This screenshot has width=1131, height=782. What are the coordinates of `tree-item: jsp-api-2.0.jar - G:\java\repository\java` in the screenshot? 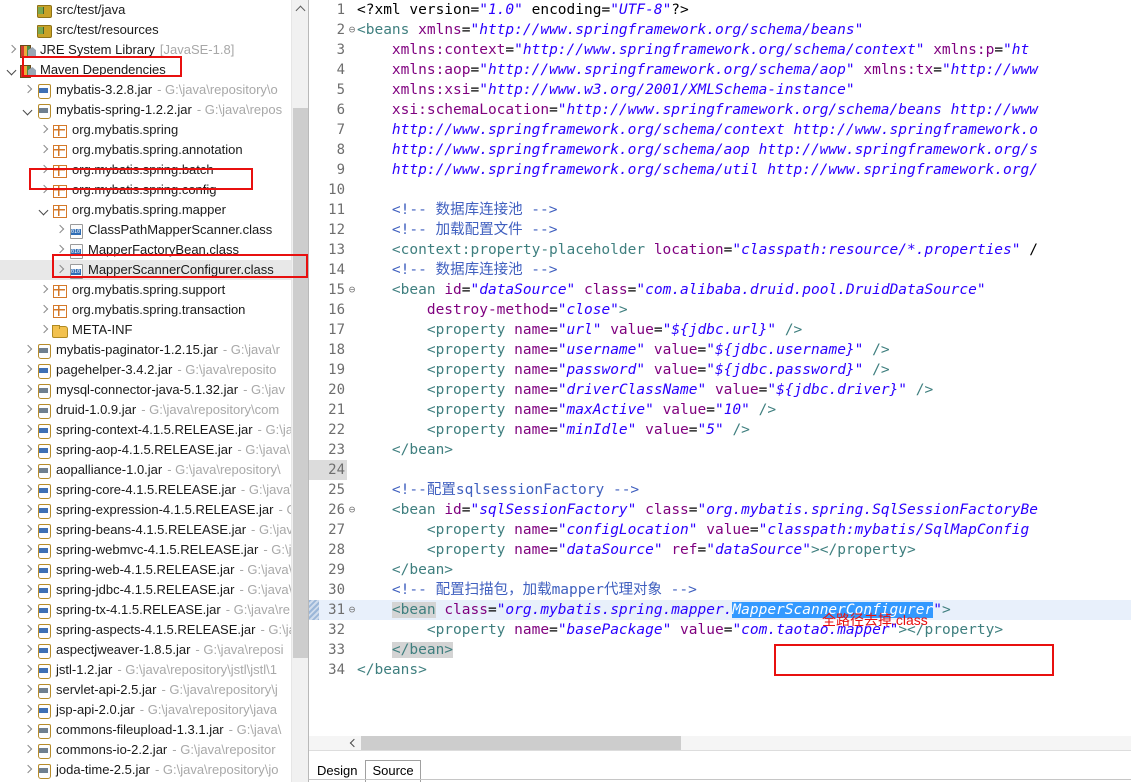 It's located at (154, 710).